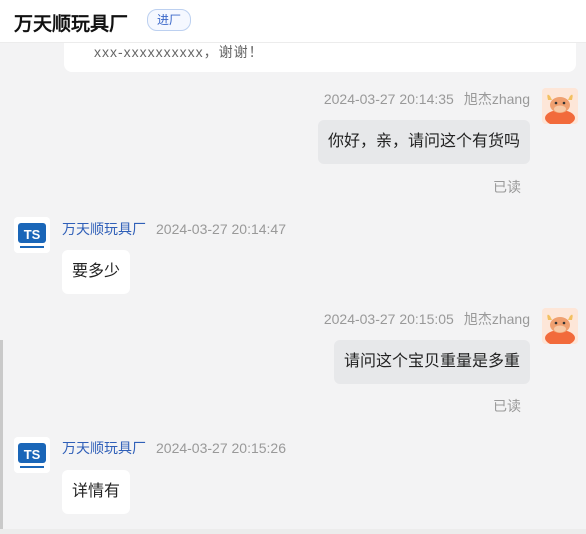  Describe the element at coordinates (1, 437) in the screenshot. I see `scroll-indicator` at that location.